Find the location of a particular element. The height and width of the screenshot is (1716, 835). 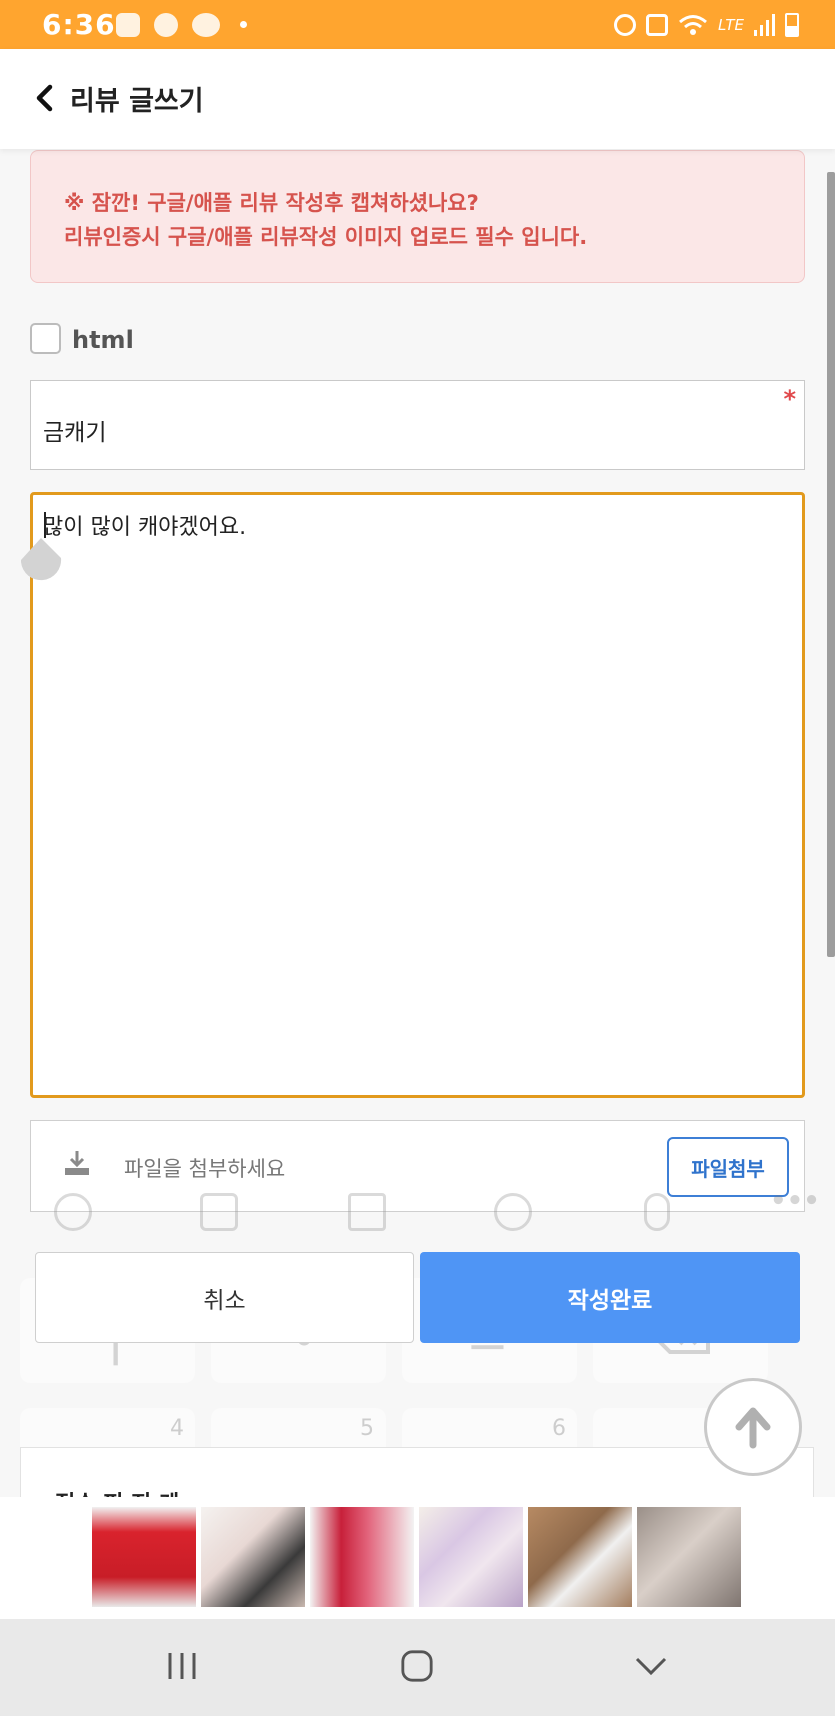

scroll-to-top-button is located at coordinates (753, 1427).